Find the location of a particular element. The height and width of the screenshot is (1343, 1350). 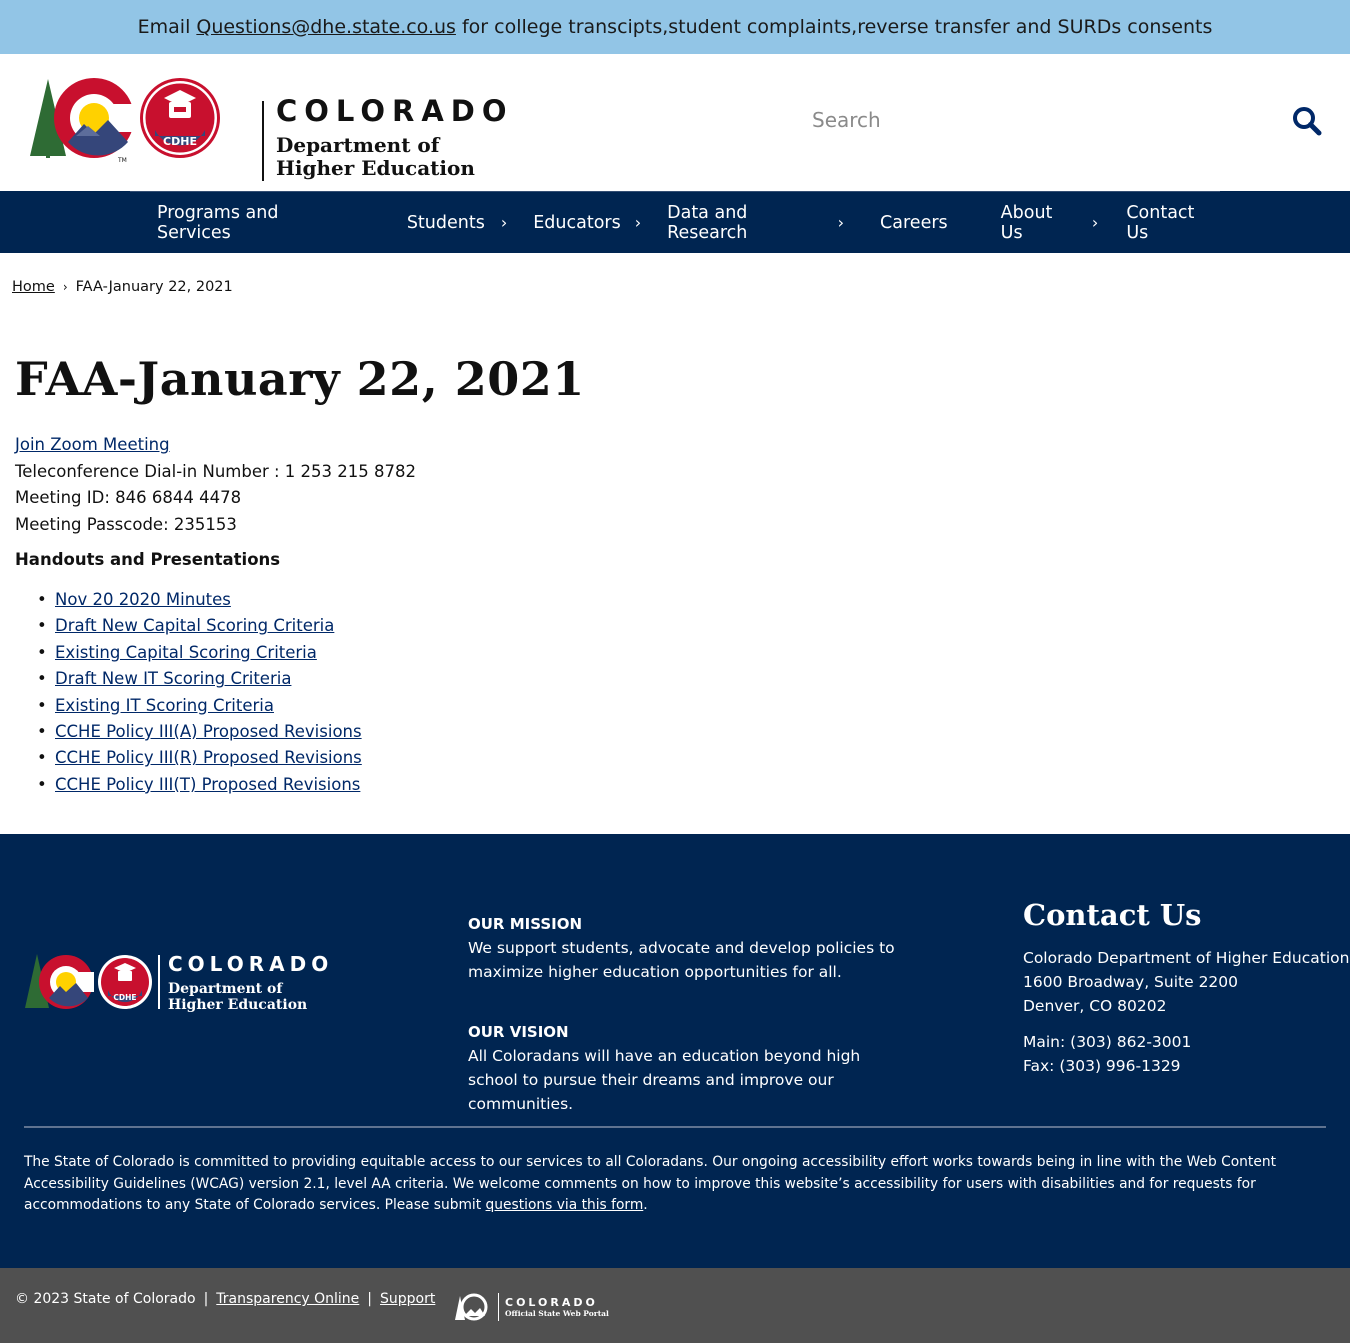

handout-link: Existing Capital Scoring Criteria is located at coordinates (186, 652).